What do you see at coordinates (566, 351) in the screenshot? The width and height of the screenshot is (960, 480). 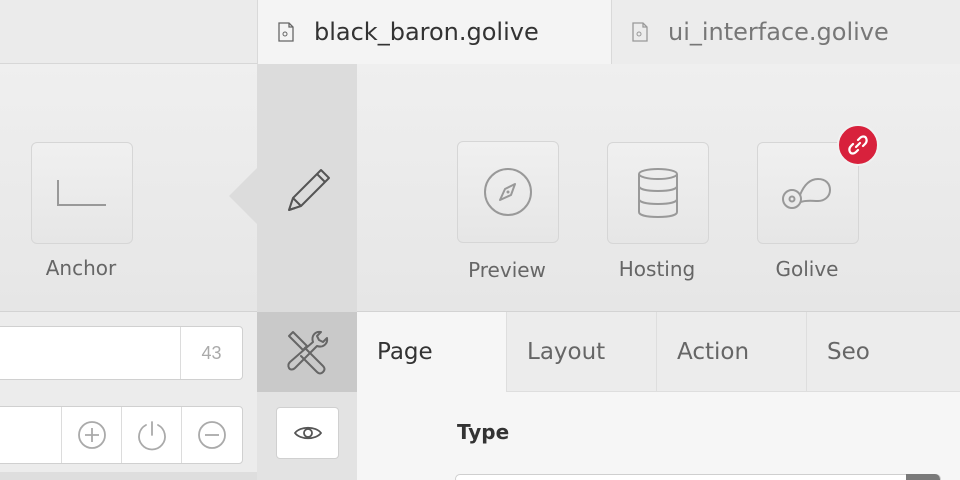 I see `tab-layout-label: Layout` at bounding box center [566, 351].